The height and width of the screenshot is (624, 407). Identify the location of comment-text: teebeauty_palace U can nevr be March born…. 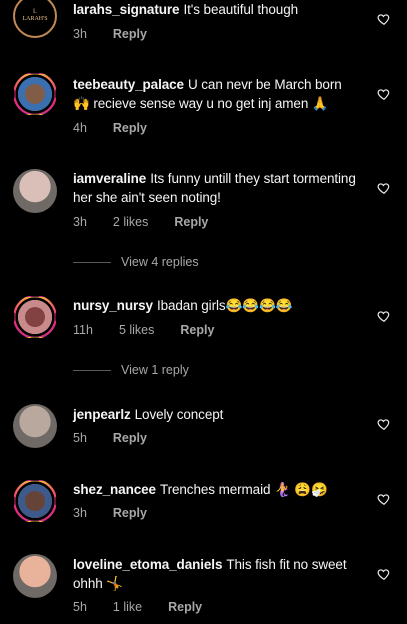
(215, 94).